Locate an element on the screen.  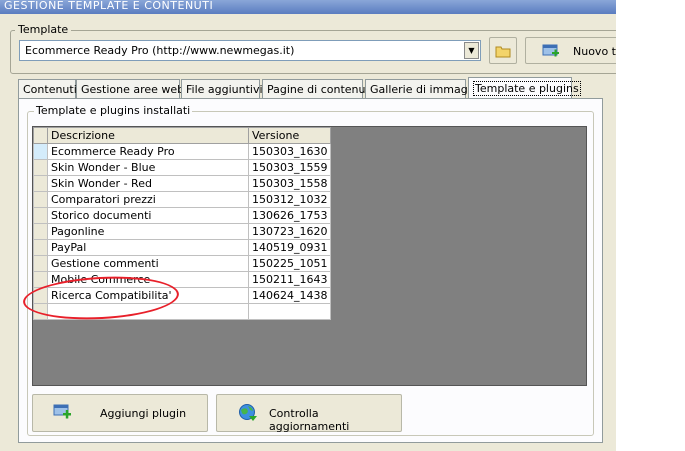
cell-description: Skin Wonder - Blue is located at coordinates (148, 167).